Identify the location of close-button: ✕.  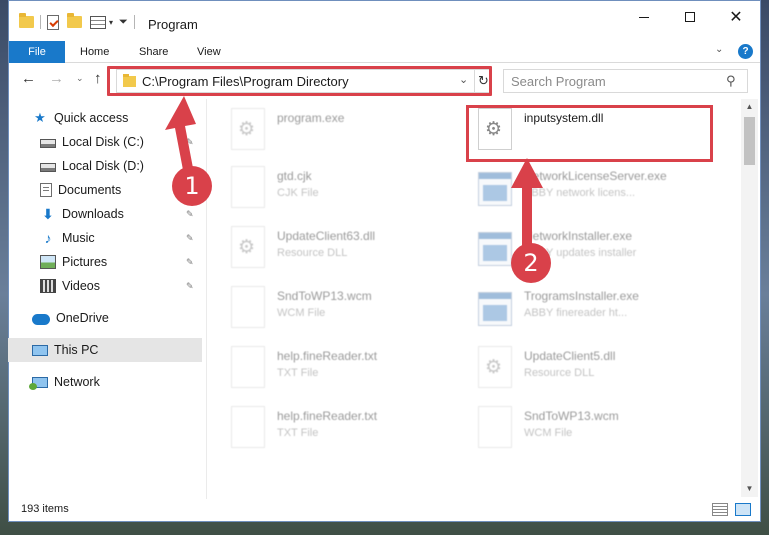
(736, 17).